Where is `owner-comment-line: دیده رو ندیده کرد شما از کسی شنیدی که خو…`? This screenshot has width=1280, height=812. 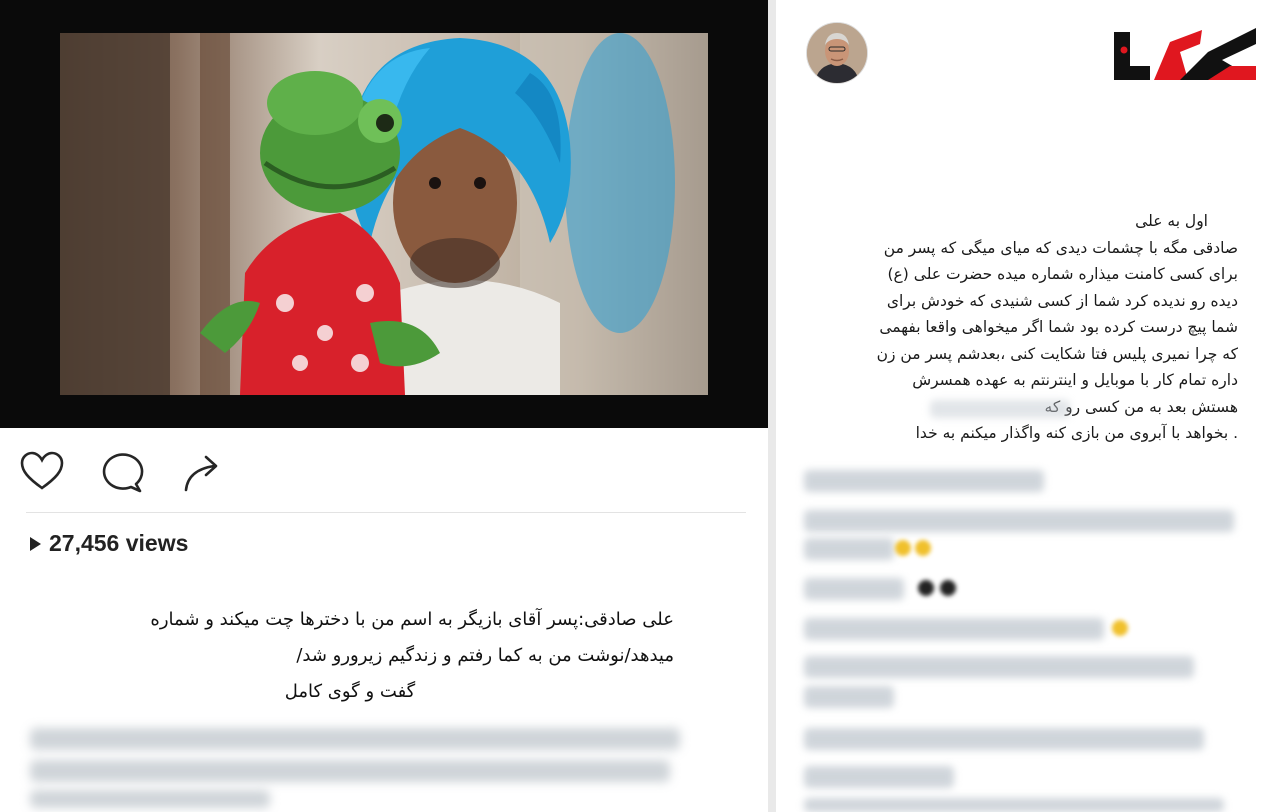
owner-comment-line: دیده رو ندیده کرد شما از کسی شنیدی که خو… is located at coordinates (1062, 300).